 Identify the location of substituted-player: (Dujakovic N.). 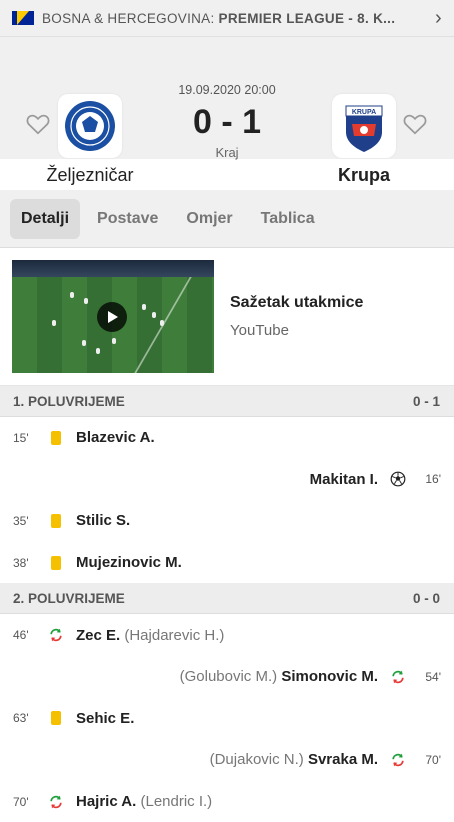
(257, 759).